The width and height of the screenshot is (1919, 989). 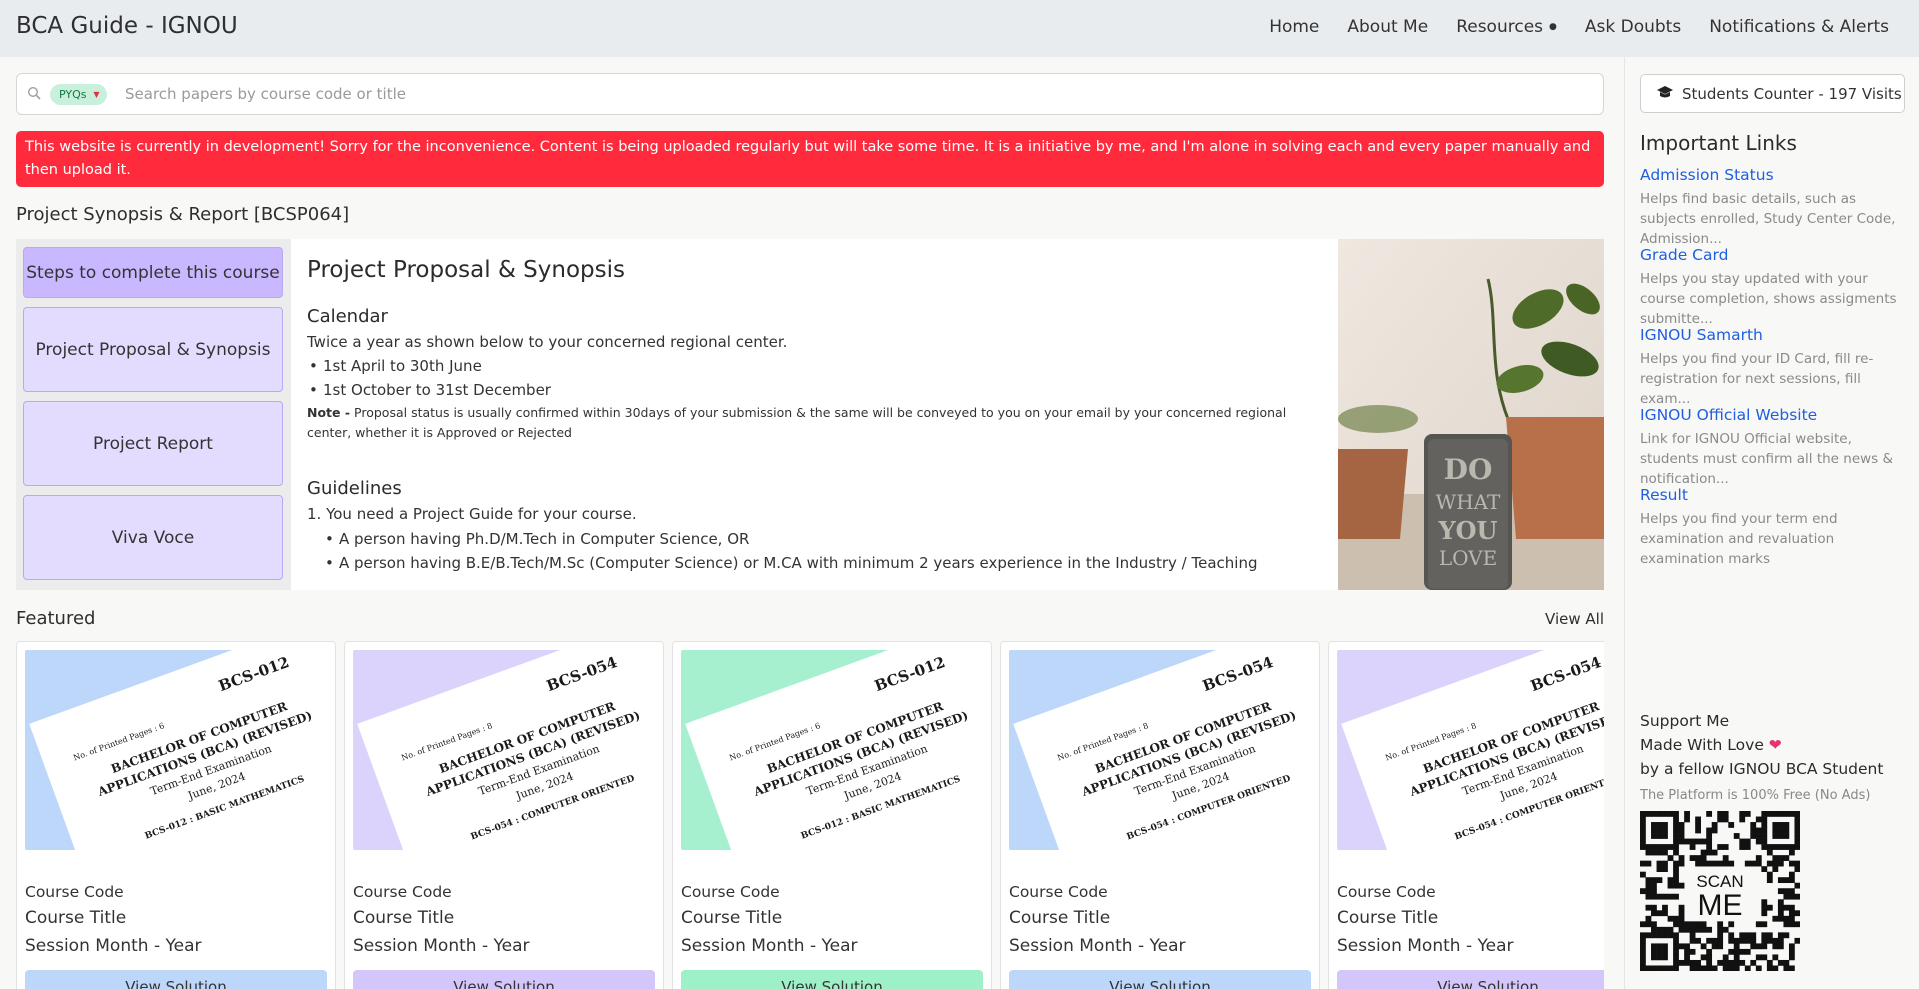 What do you see at coordinates (183, 214) in the screenshot?
I see `course-title: Project Synopsis & Report [BCSP064]` at bounding box center [183, 214].